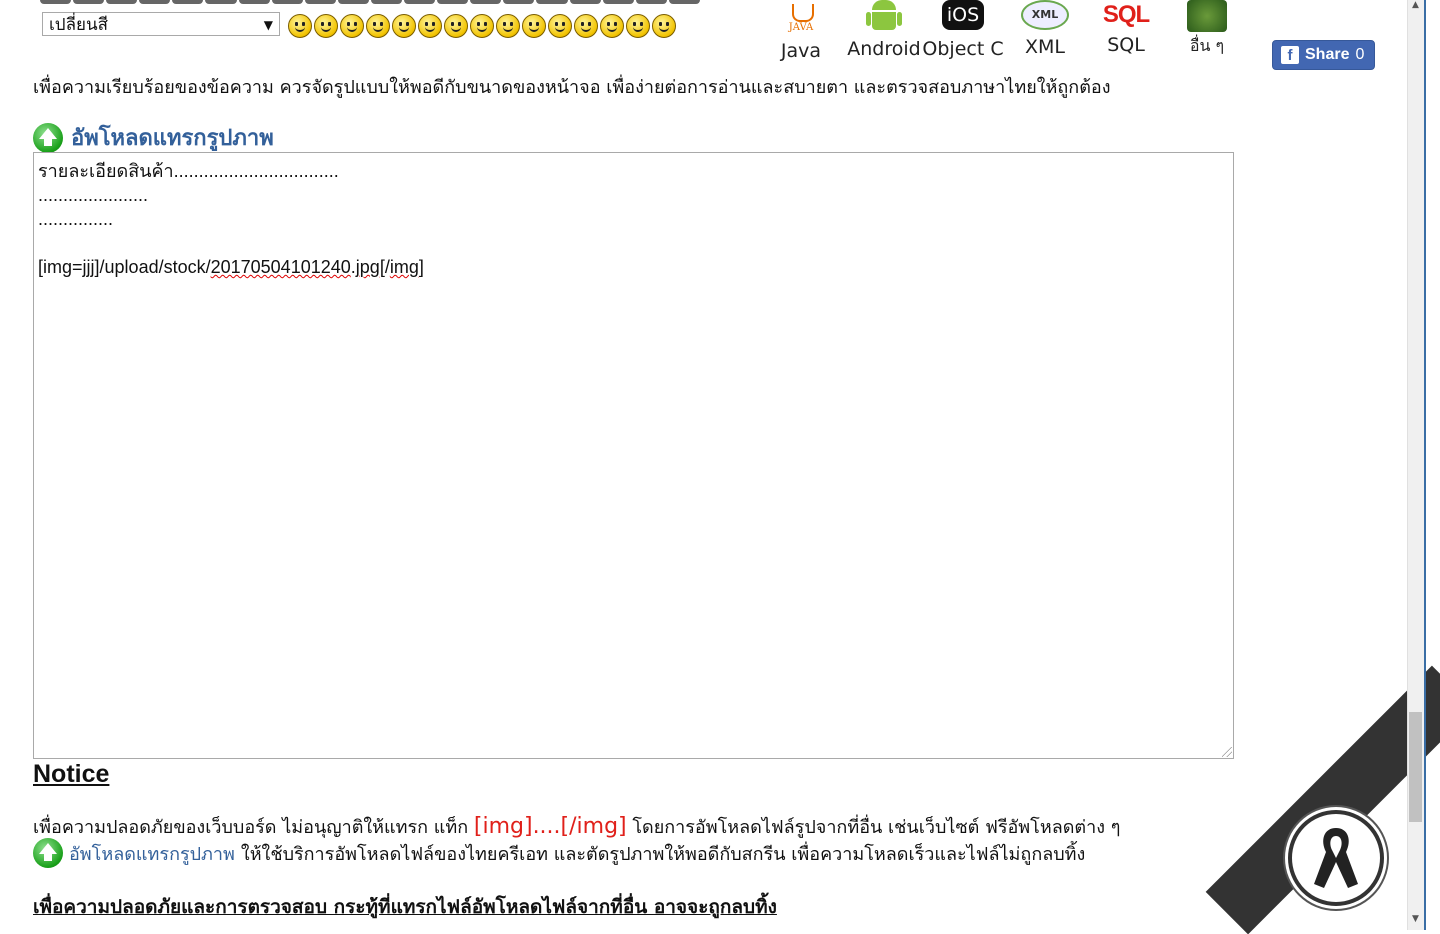  Describe the element at coordinates (550, 826) in the screenshot. I see `img-tag-example: [img]....[/img]` at that location.